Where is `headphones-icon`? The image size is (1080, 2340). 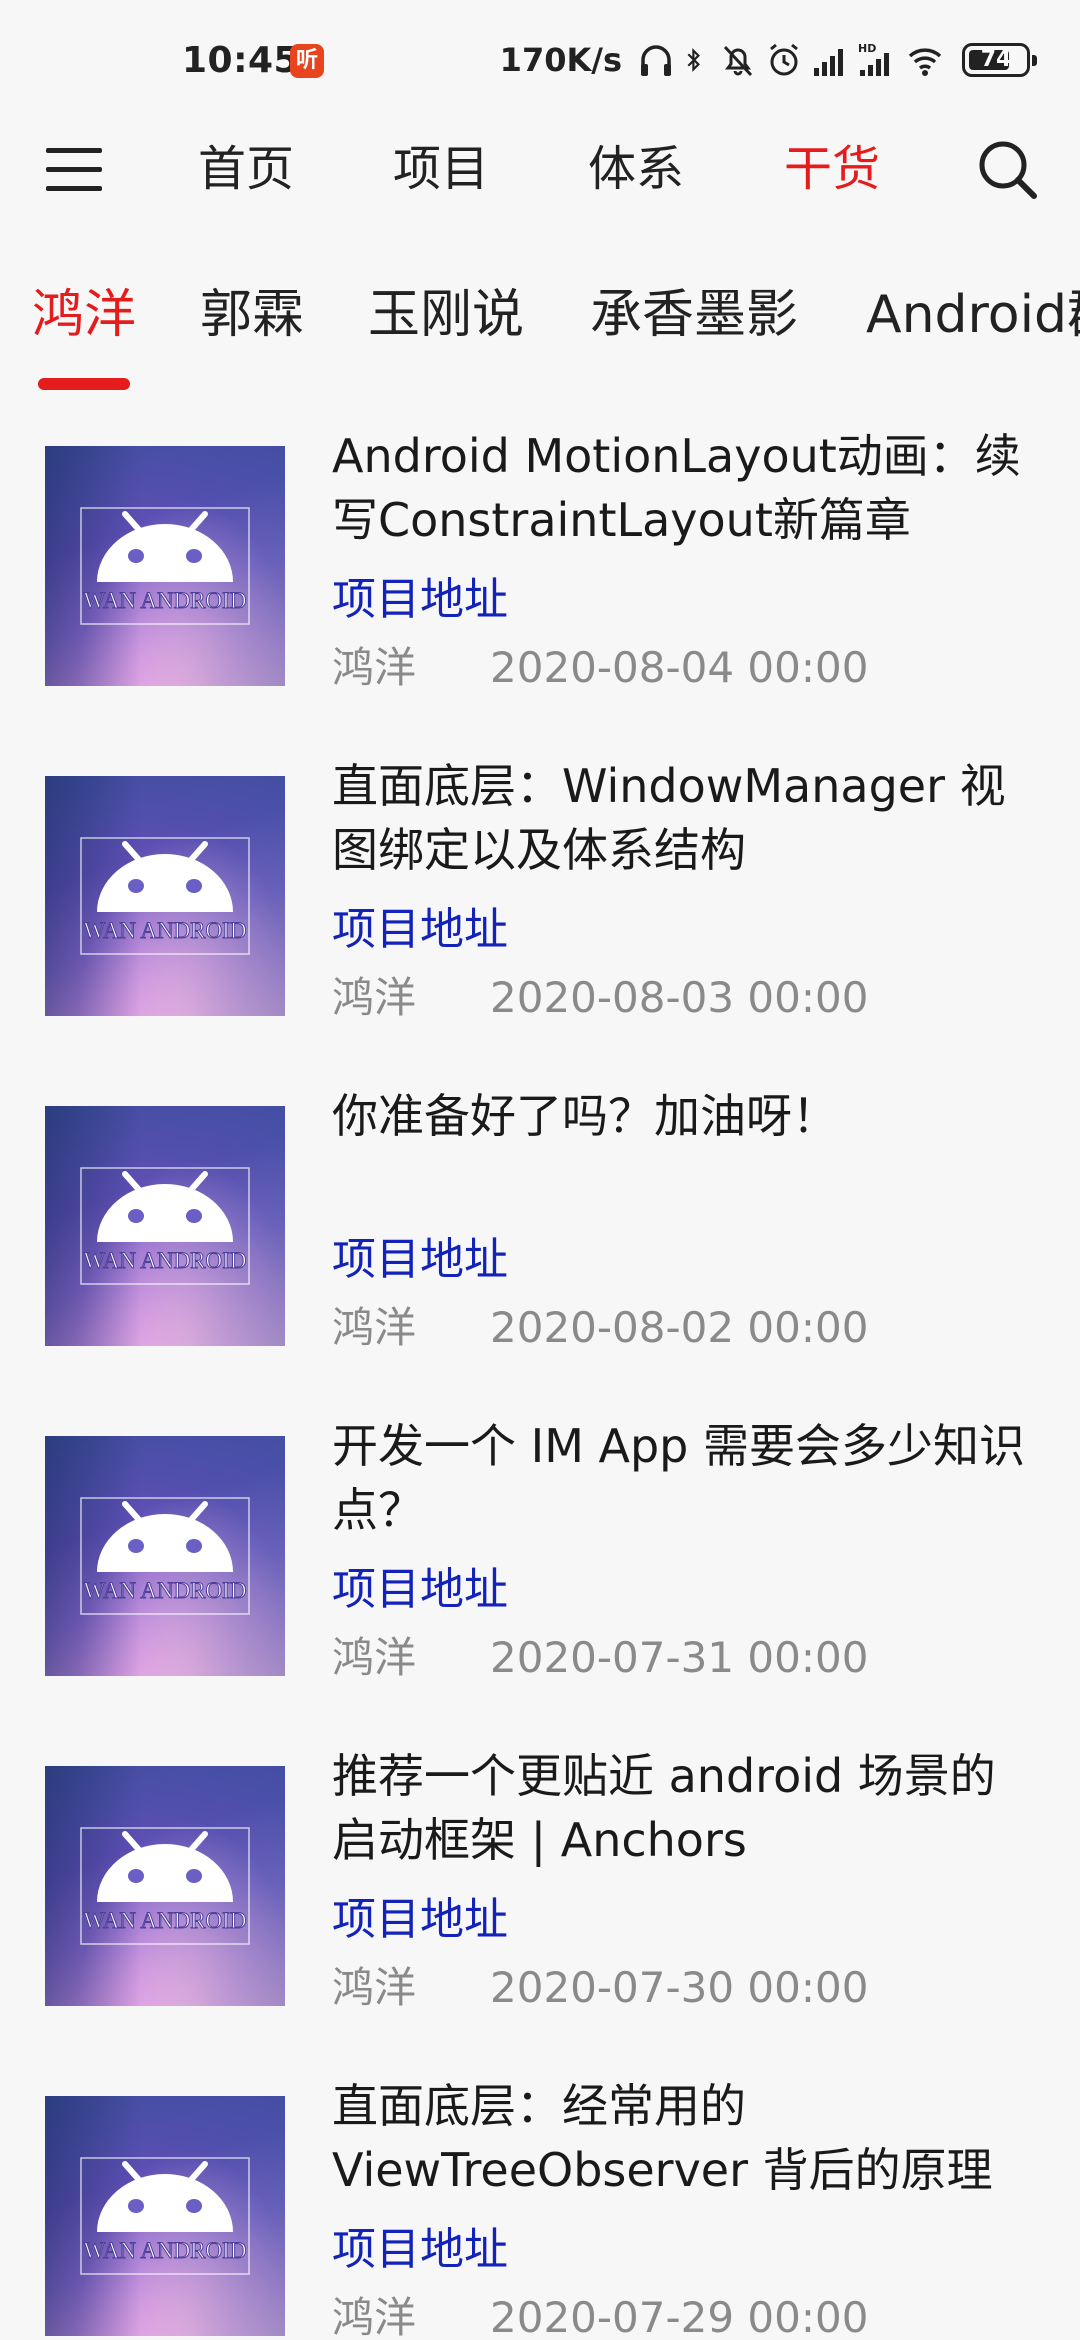 headphones-icon is located at coordinates (656, 60).